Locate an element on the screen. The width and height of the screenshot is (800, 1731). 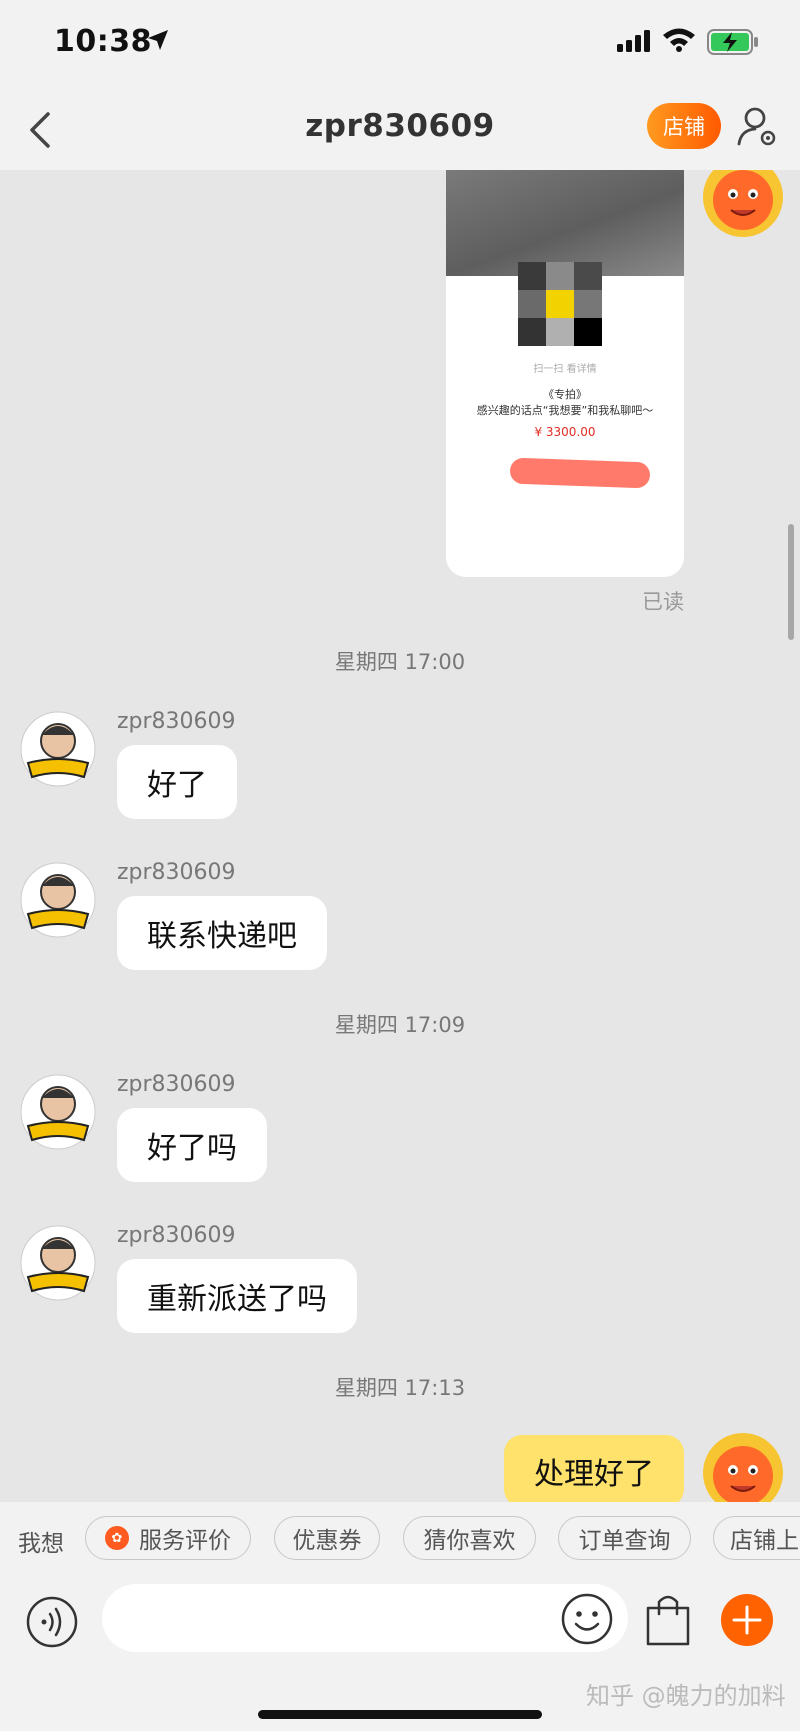
emoji-icon is located at coordinates (587, 1619).